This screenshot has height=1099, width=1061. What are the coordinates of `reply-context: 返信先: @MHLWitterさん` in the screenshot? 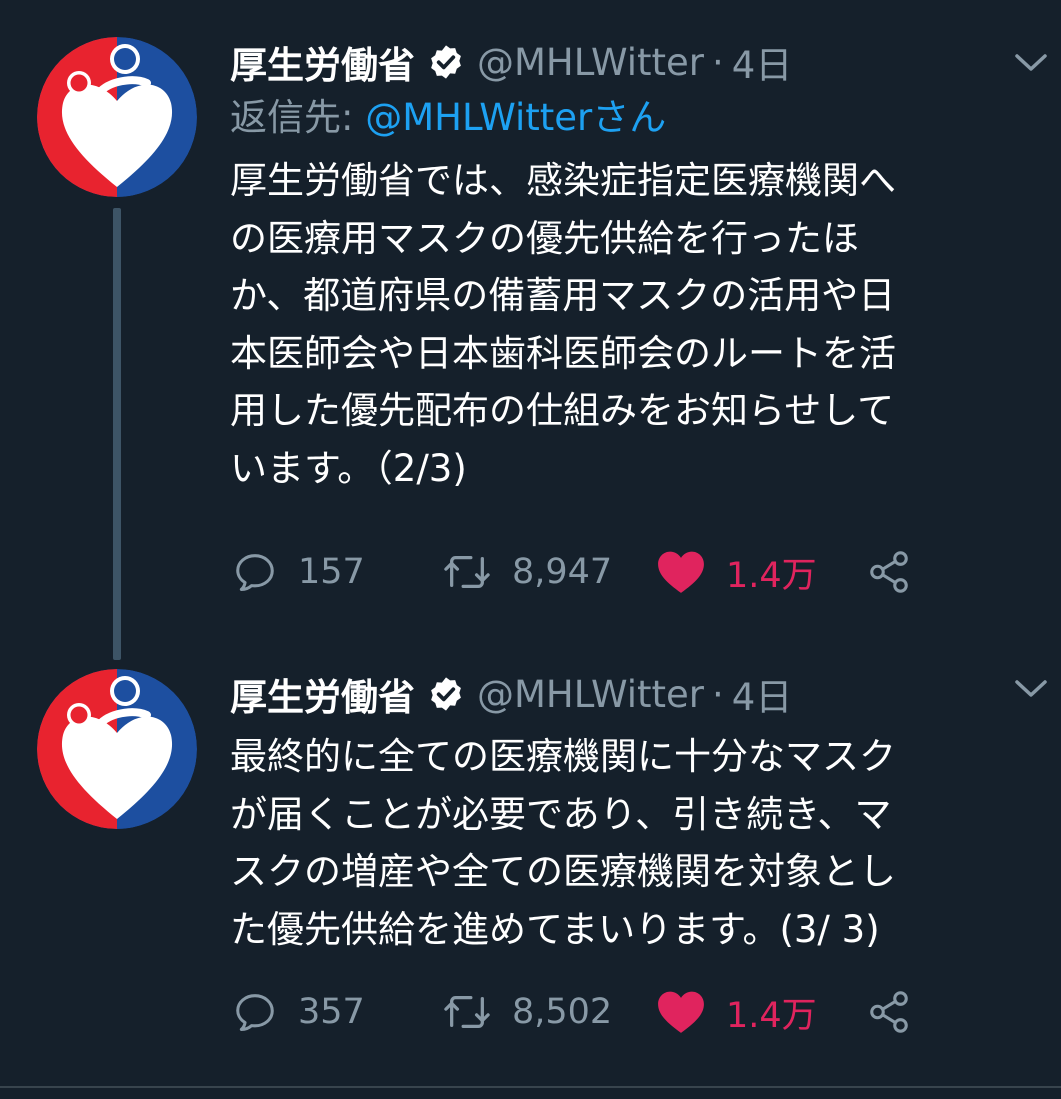 It's located at (635, 118).